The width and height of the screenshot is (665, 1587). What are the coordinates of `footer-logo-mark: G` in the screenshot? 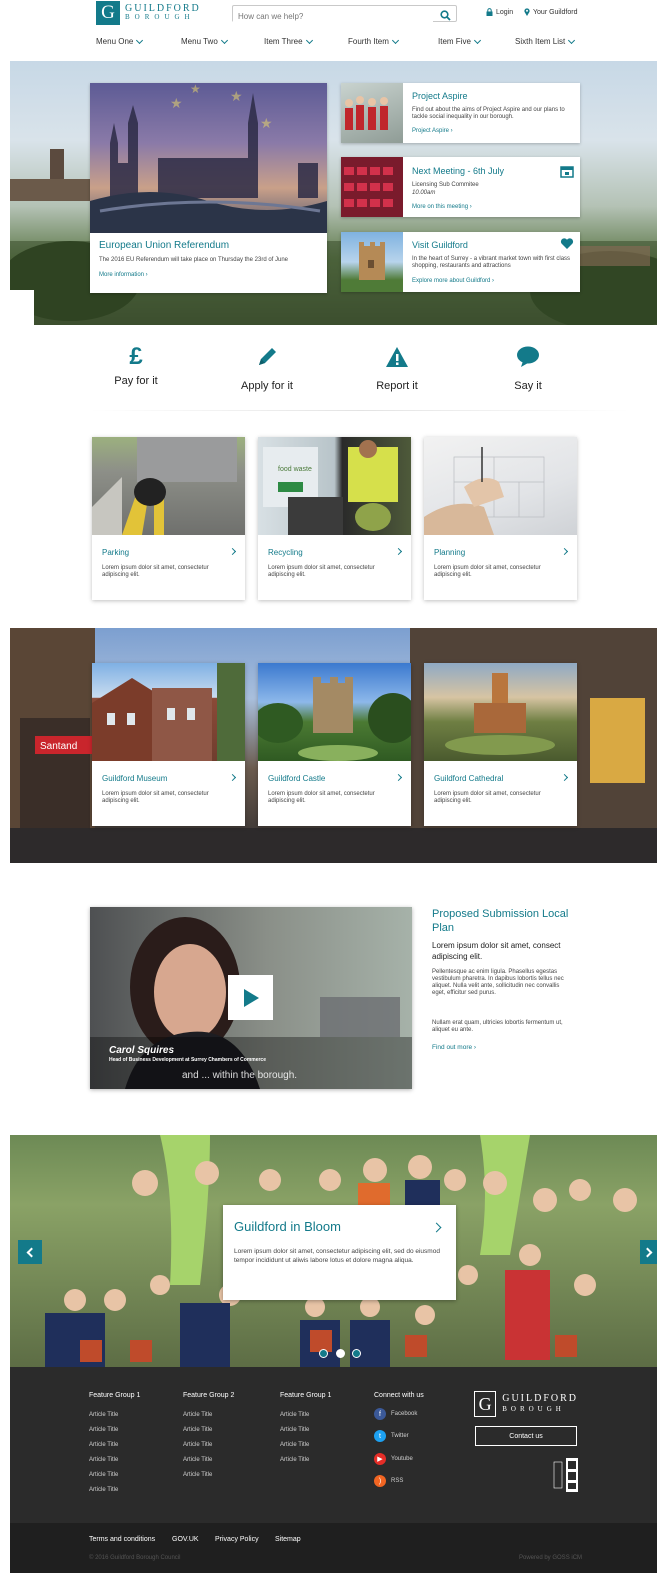 It's located at (485, 1404).